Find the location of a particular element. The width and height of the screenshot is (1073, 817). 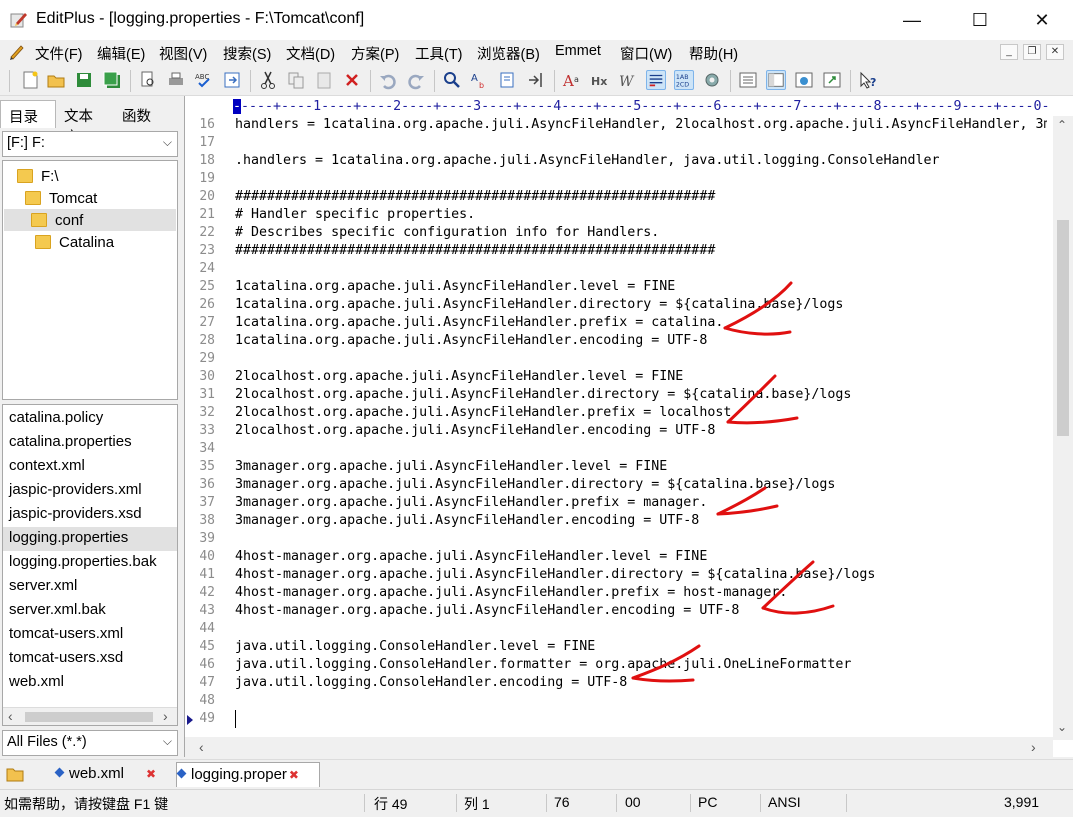

find-in-files-icon is located at coordinates (508, 80).